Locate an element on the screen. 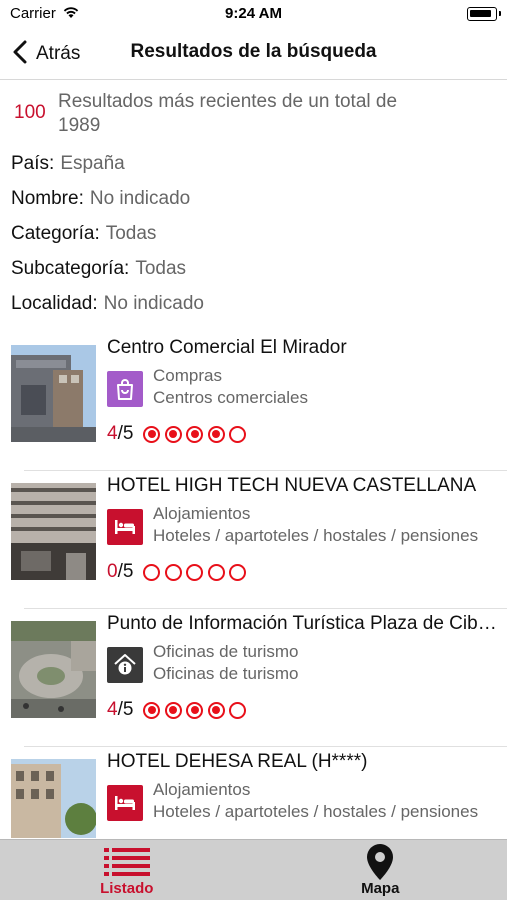 The height and width of the screenshot is (900, 507). tab-listado: Listado is located at coordinates (127, 870).